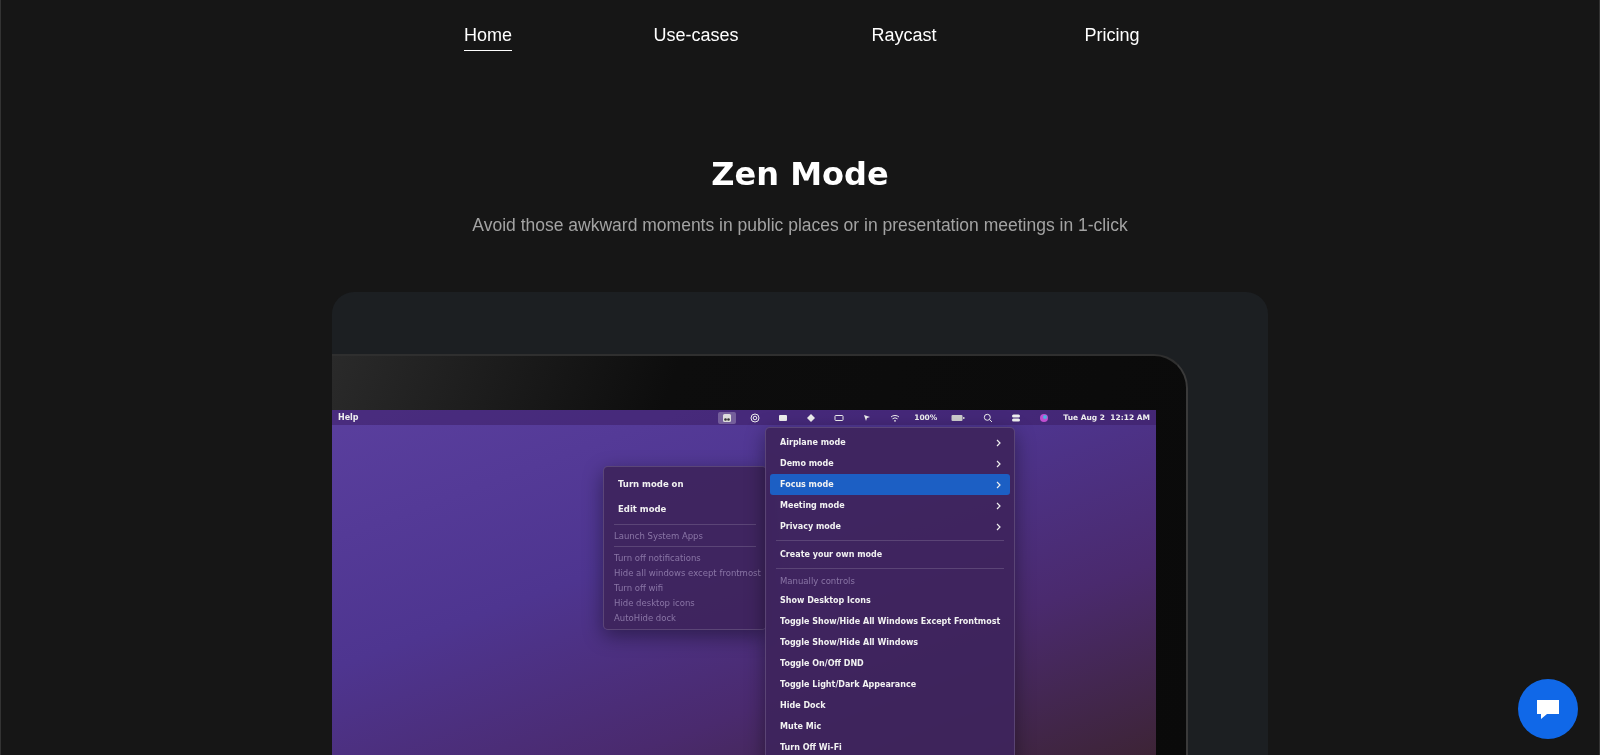 The width and height of the screenshot is (1600, 755). I want to click on chat-button, so click(1548, 709).